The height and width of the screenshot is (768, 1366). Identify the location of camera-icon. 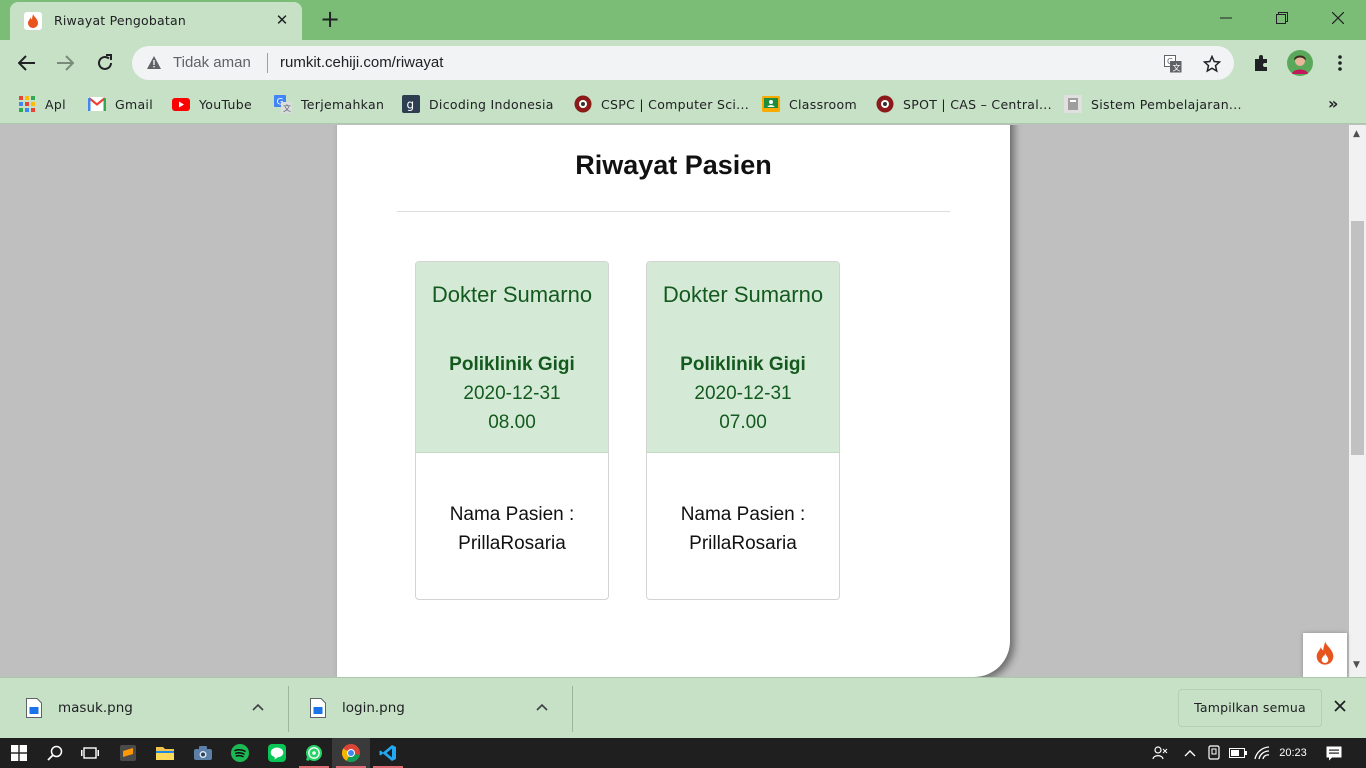
(203, 753).